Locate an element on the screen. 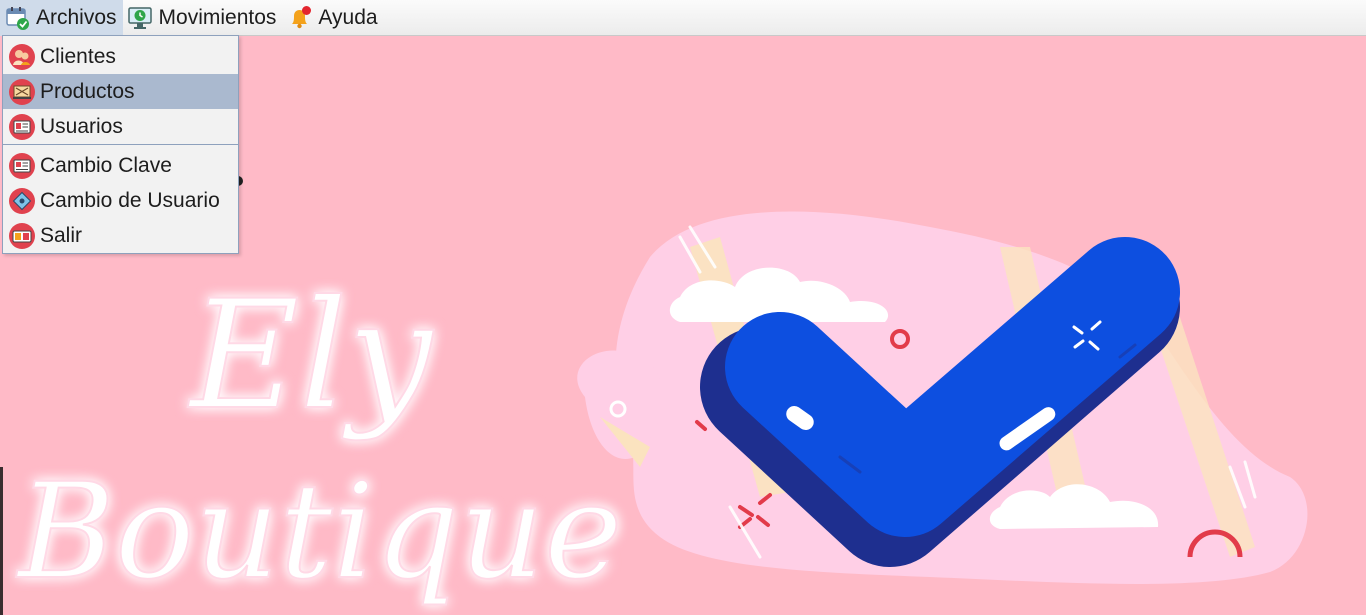 This screenshot has height=615, width=1366. key-card-icon is located at coordinates (22, 165).